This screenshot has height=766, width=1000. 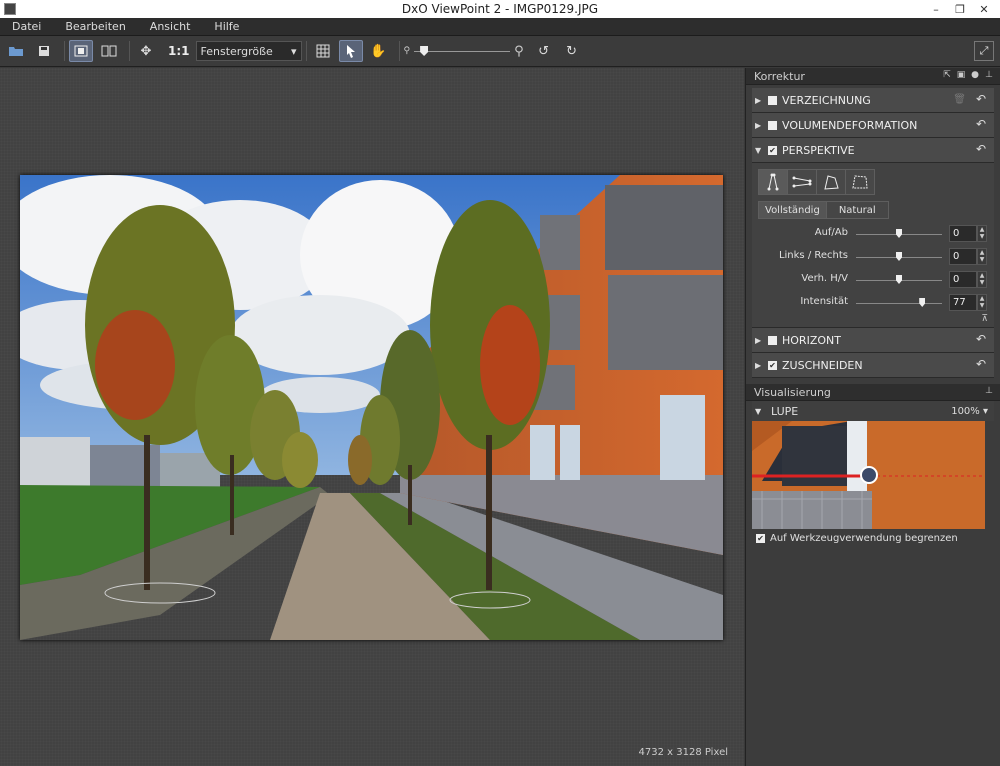 I want to click on menu-hilfe: Hilfe, so click(x=226, y=26).